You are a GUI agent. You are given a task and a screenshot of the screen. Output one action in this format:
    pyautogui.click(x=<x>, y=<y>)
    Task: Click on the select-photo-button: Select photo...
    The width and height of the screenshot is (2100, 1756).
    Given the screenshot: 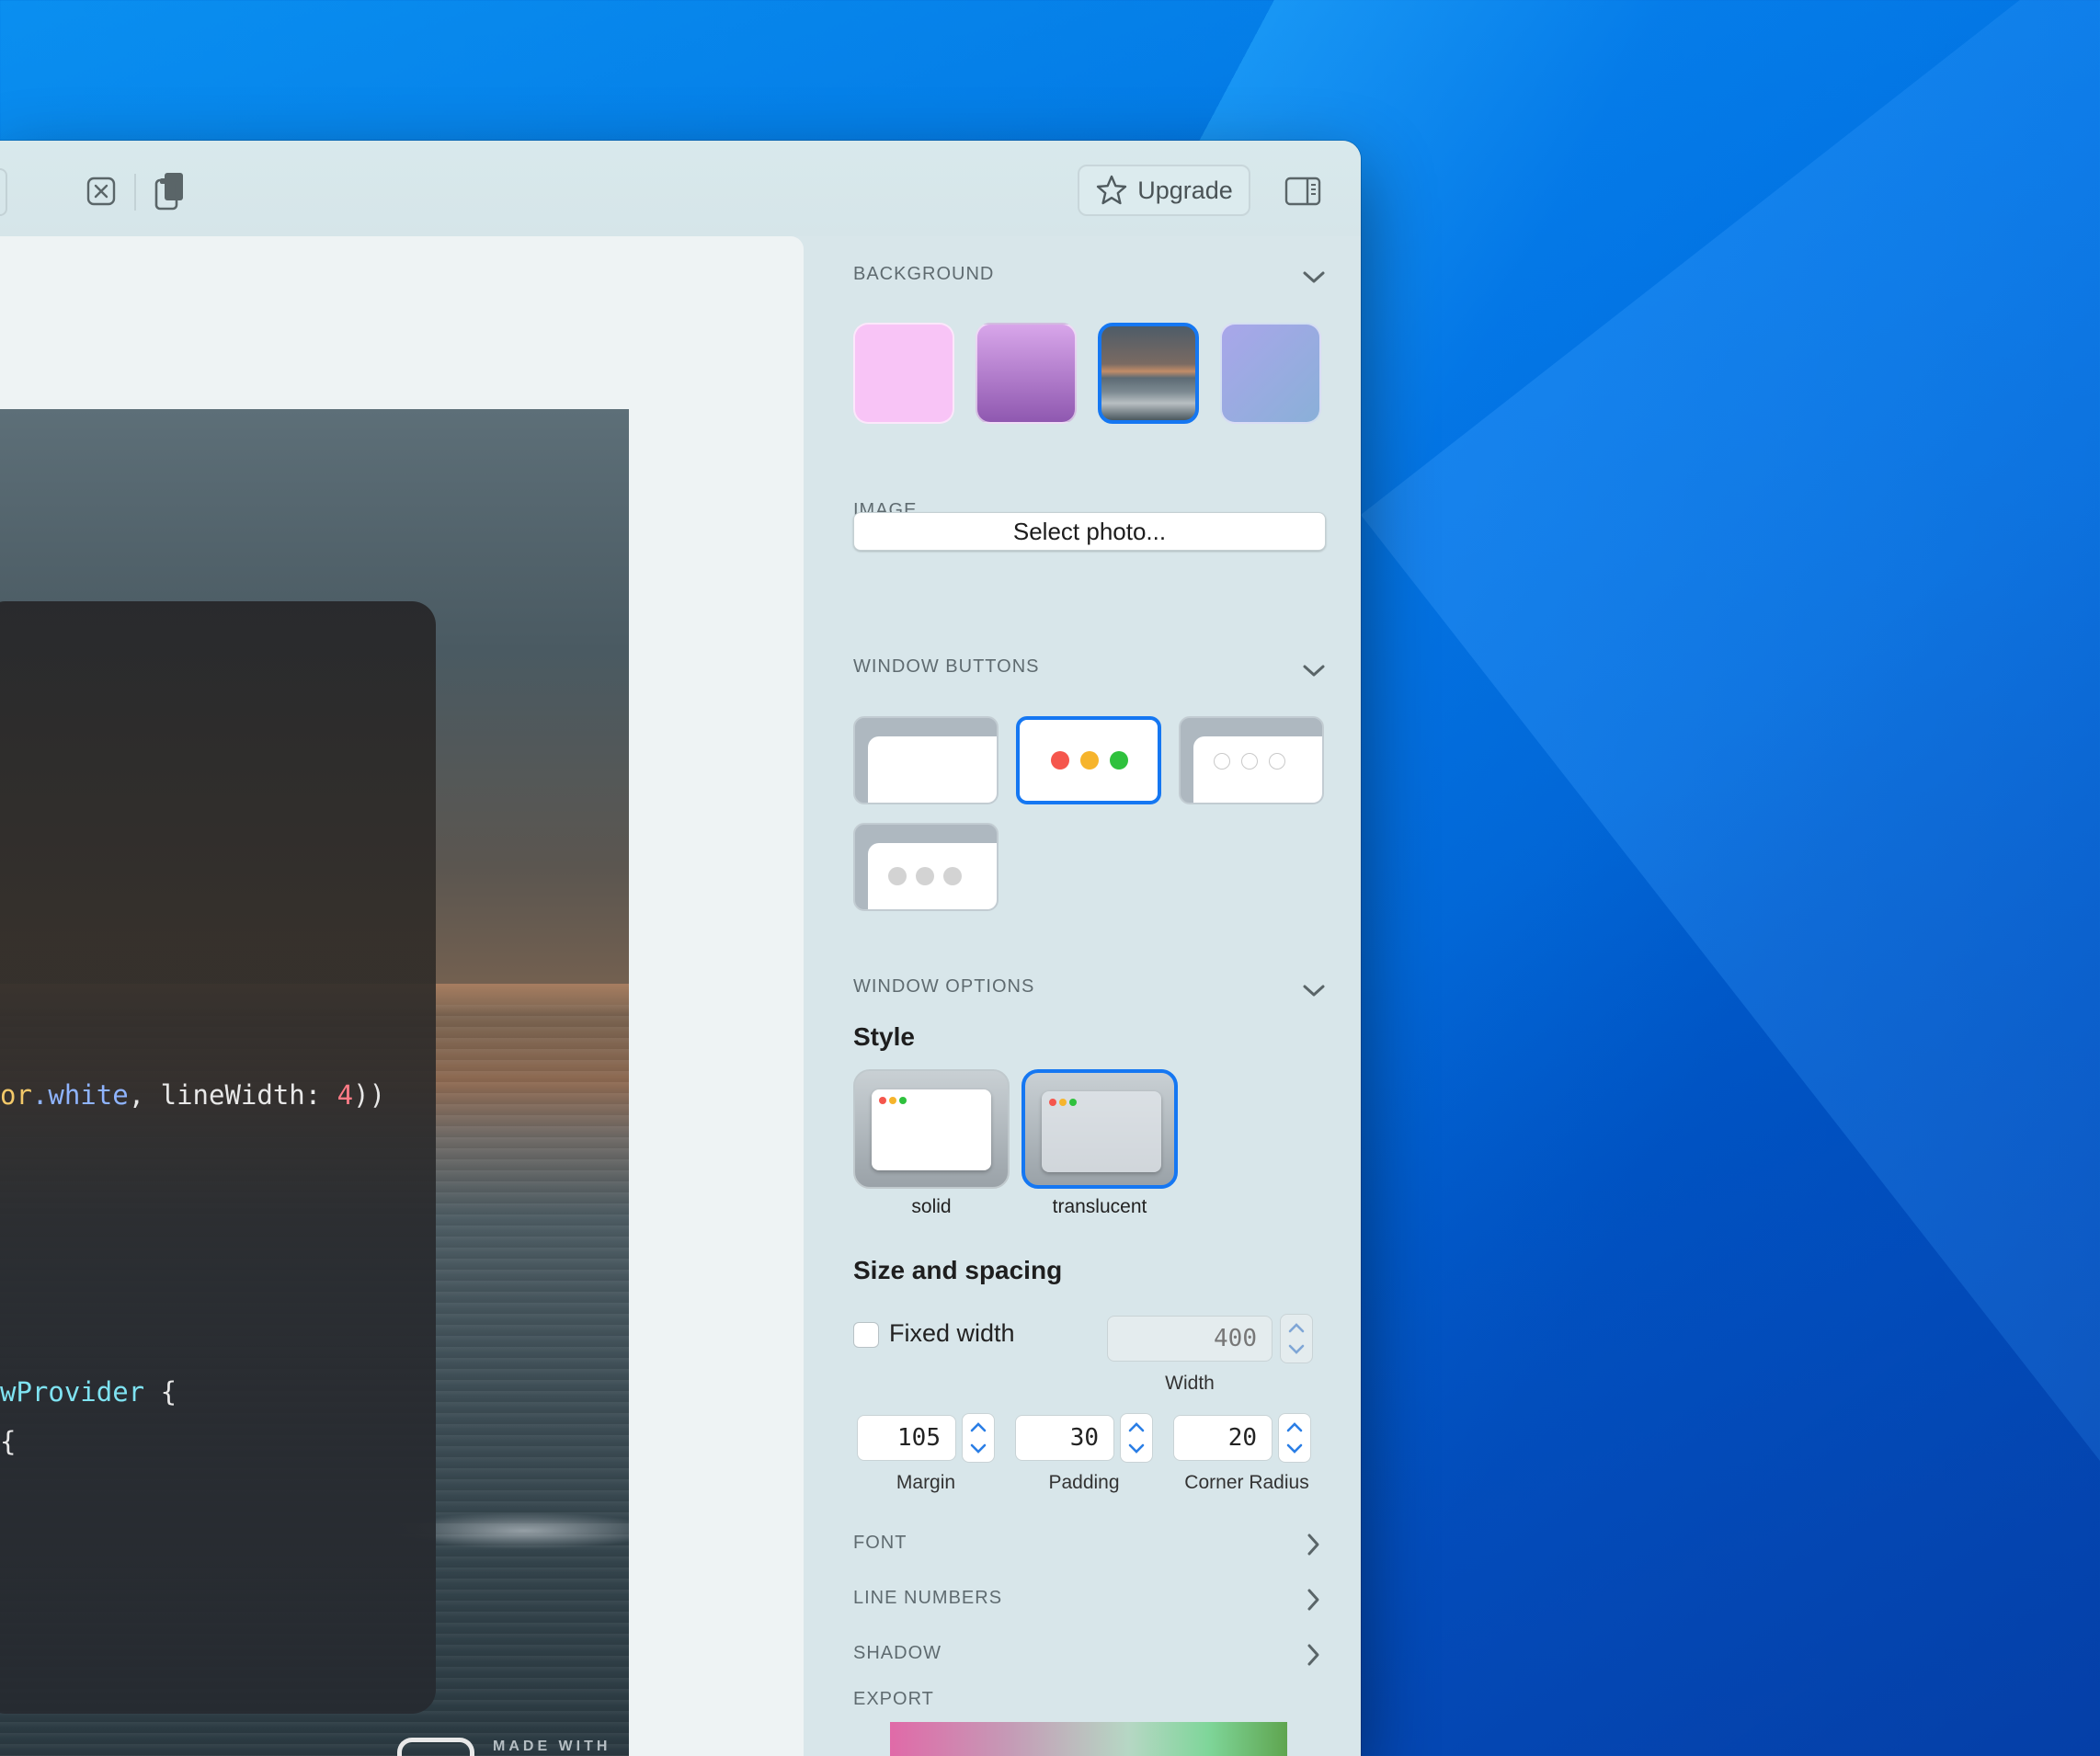 What is the action you would take?
    pyautogui.click(x=1089, y=532)
    